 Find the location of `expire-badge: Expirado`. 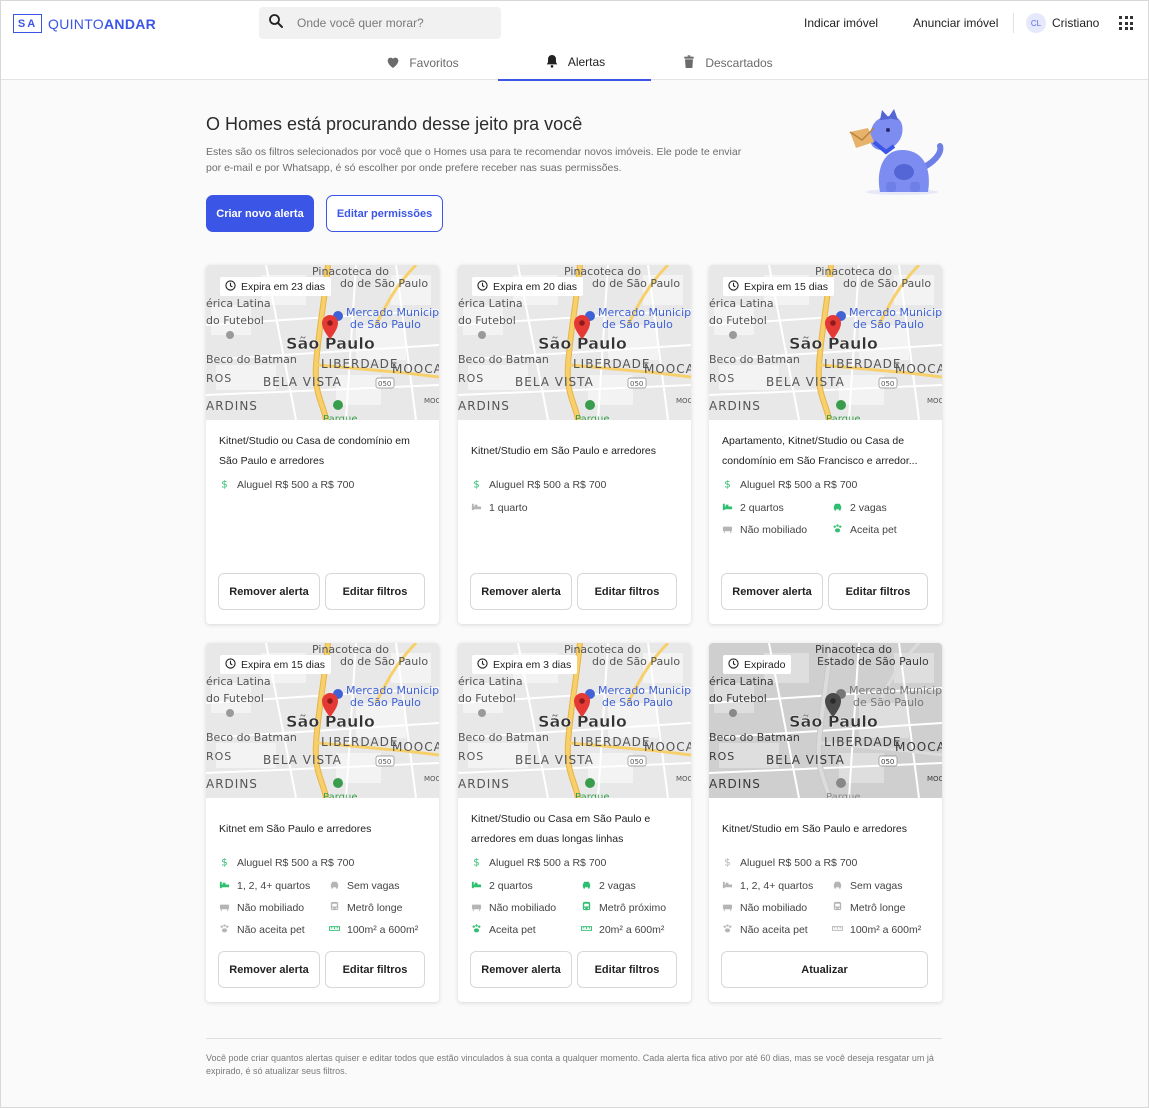

expire-badge: Expirado is located at coordinates (757, 664).